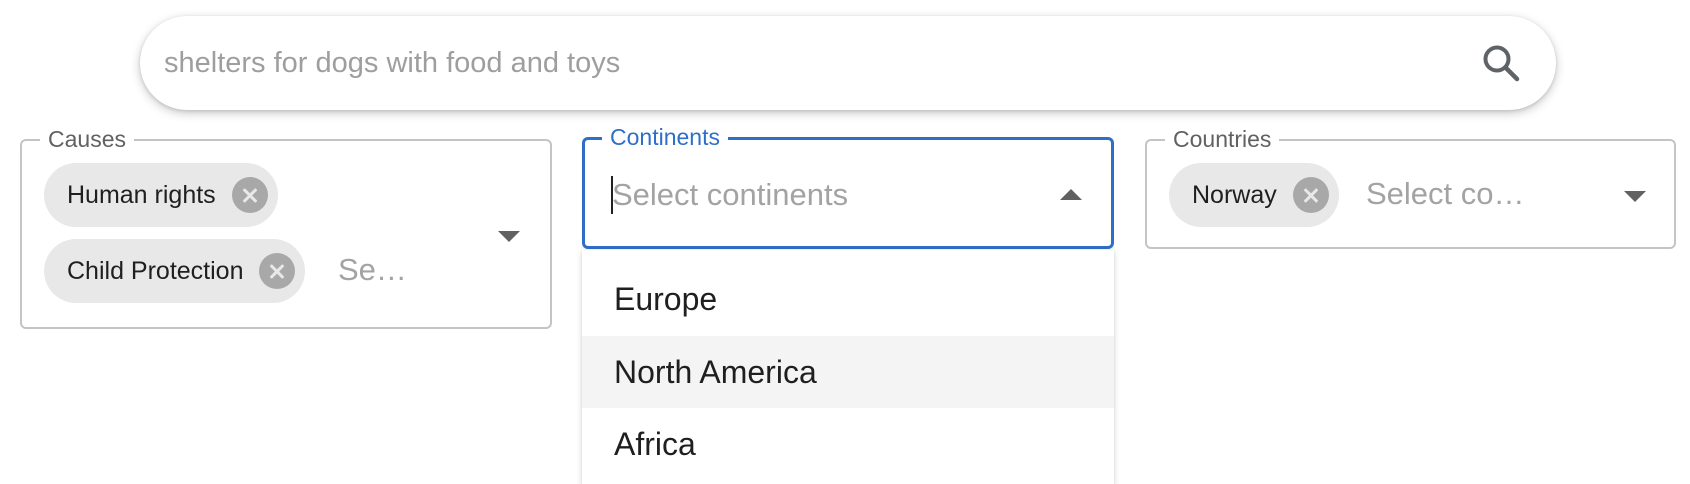 The width and height of the screenshot is (1690, 484). I want to click on chip-child-protection: Child Protection, so click(175, 271).